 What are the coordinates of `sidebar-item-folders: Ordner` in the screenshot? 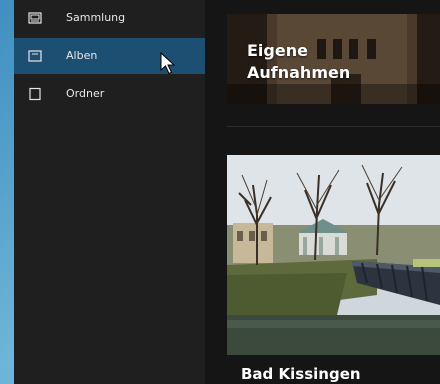 It's located at (109, 94).